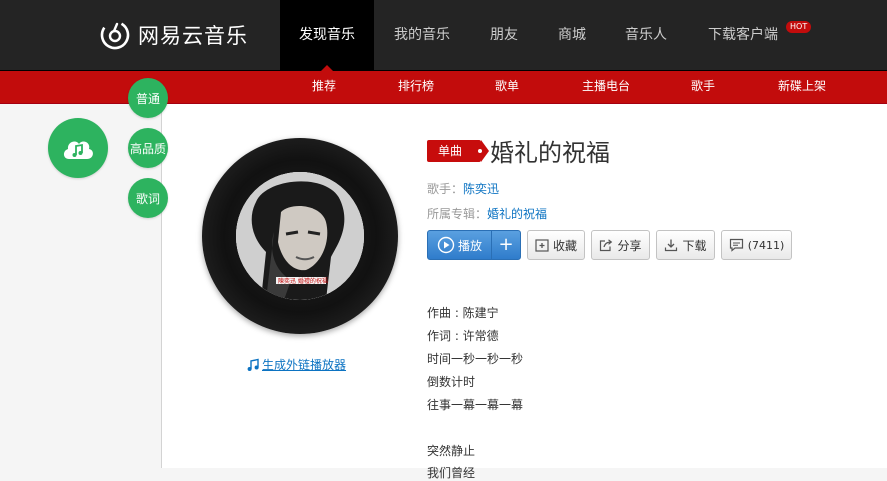  I want to click on subnav-playlists: 歌单, so click(507, 87).